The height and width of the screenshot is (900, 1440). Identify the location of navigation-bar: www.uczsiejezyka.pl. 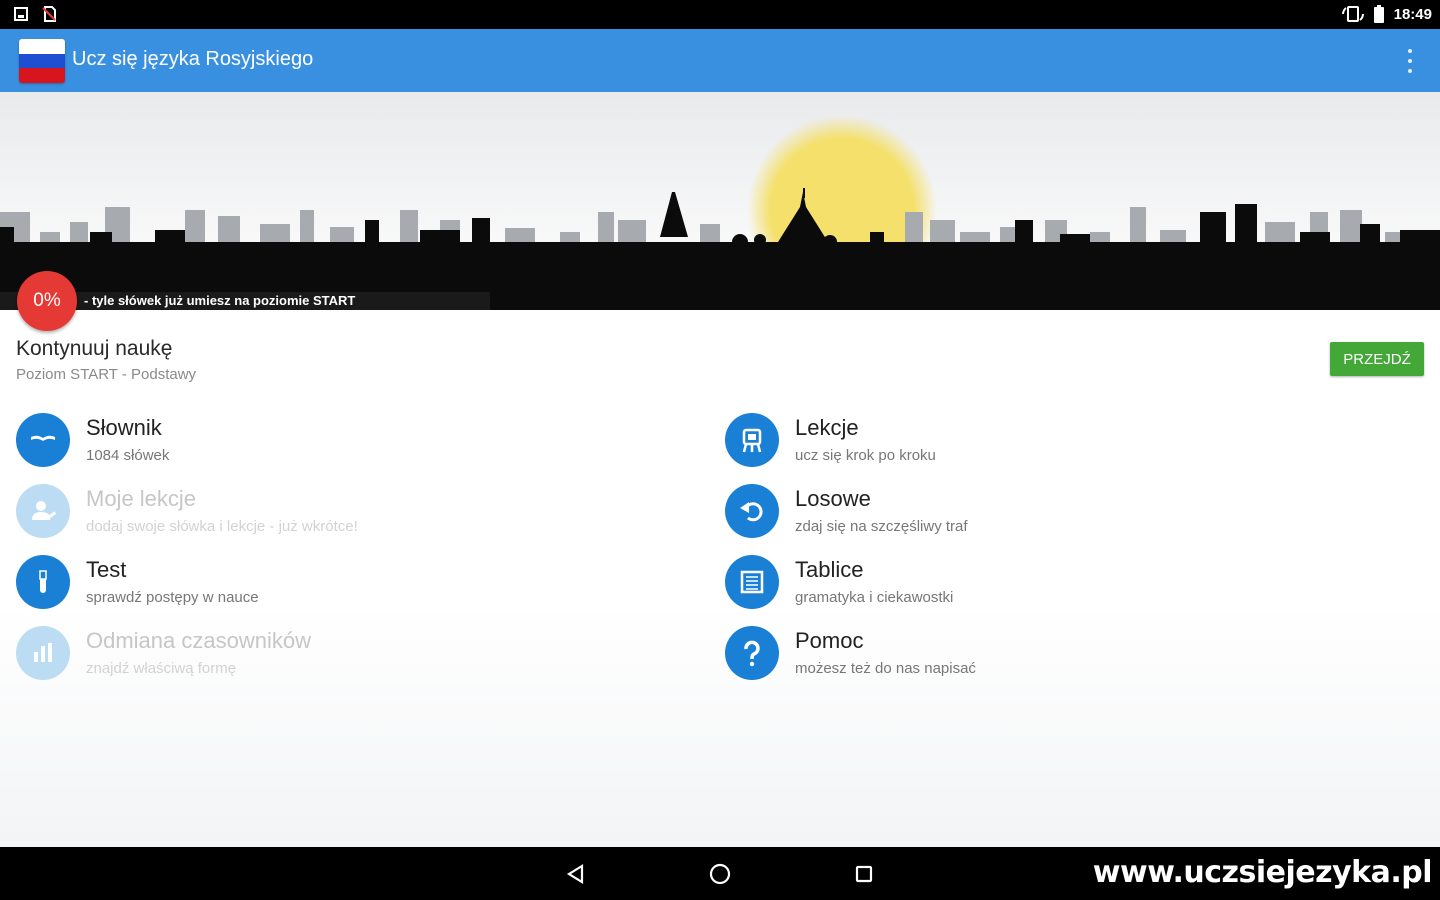
(720, 873).